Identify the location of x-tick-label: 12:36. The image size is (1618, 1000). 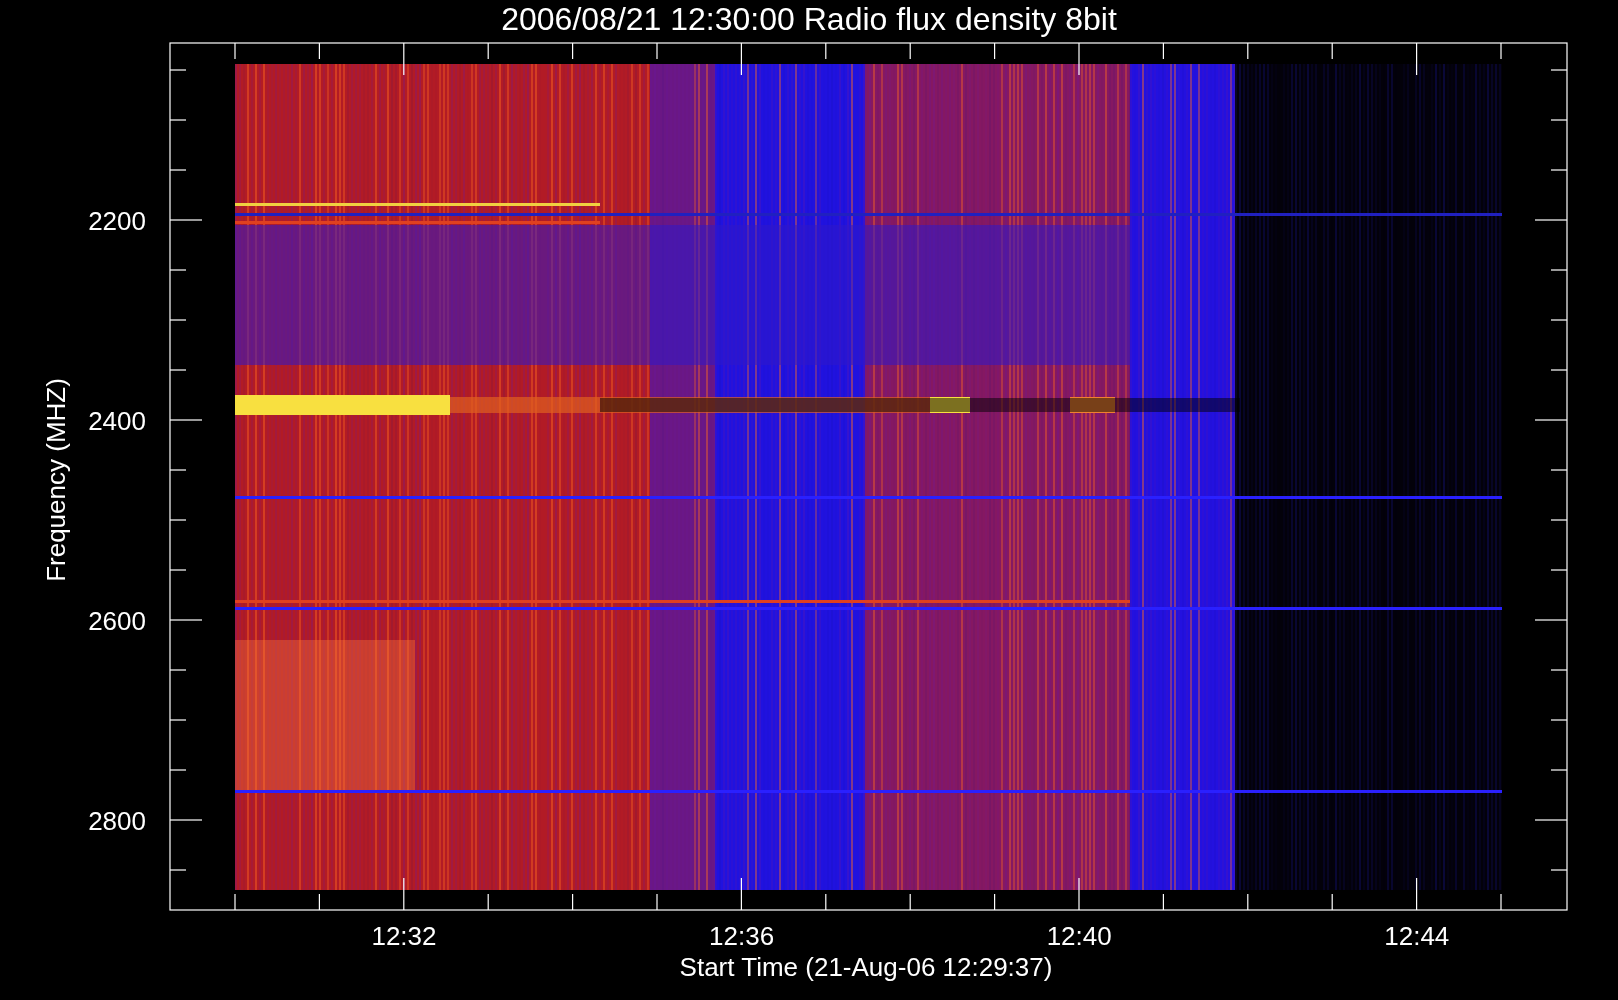
(742, 936).